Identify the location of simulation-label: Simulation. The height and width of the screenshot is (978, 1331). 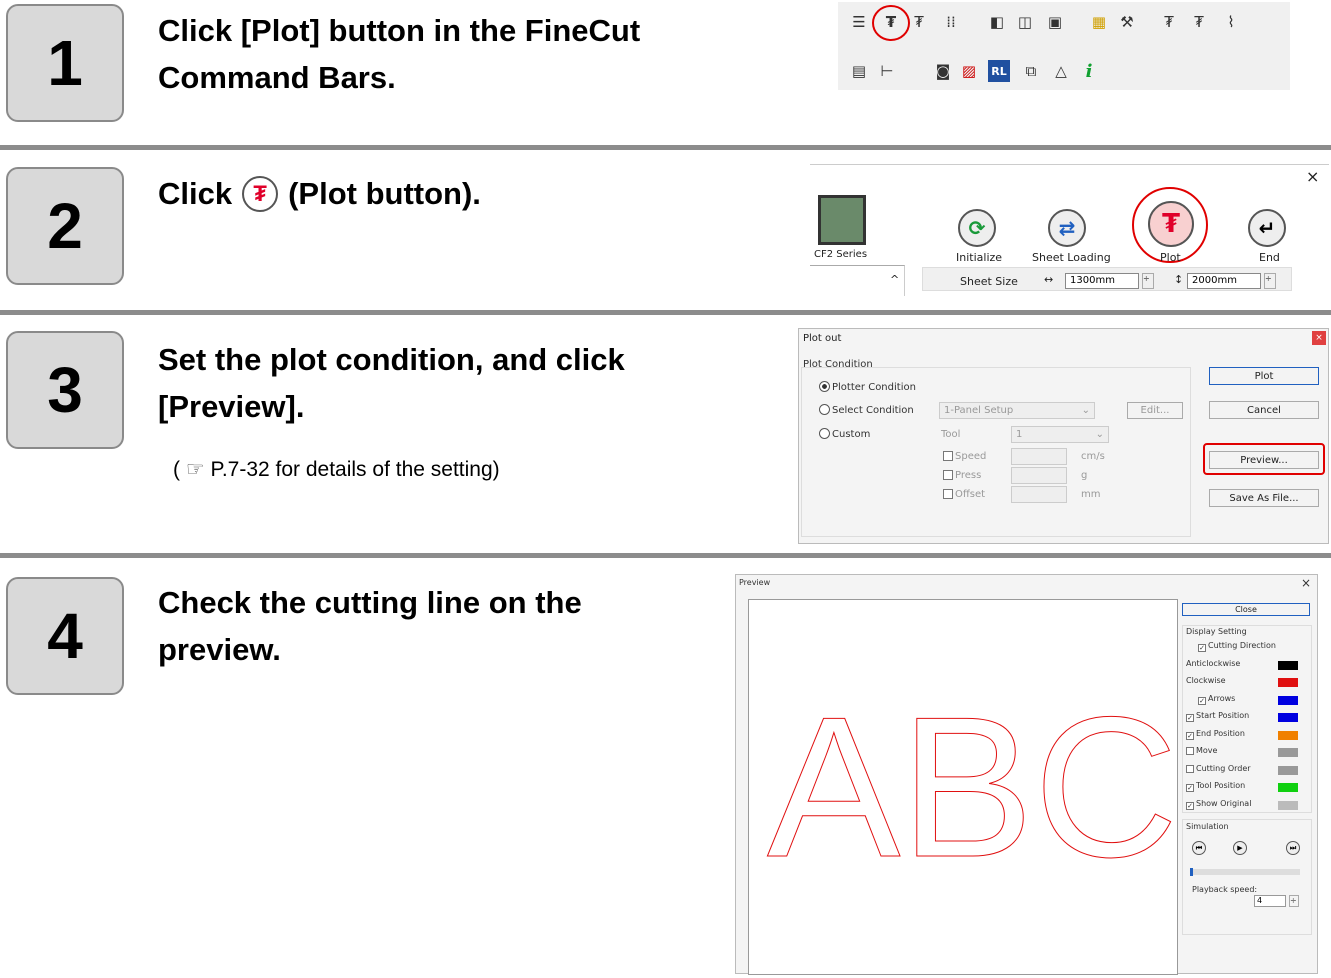
(1207, 826).